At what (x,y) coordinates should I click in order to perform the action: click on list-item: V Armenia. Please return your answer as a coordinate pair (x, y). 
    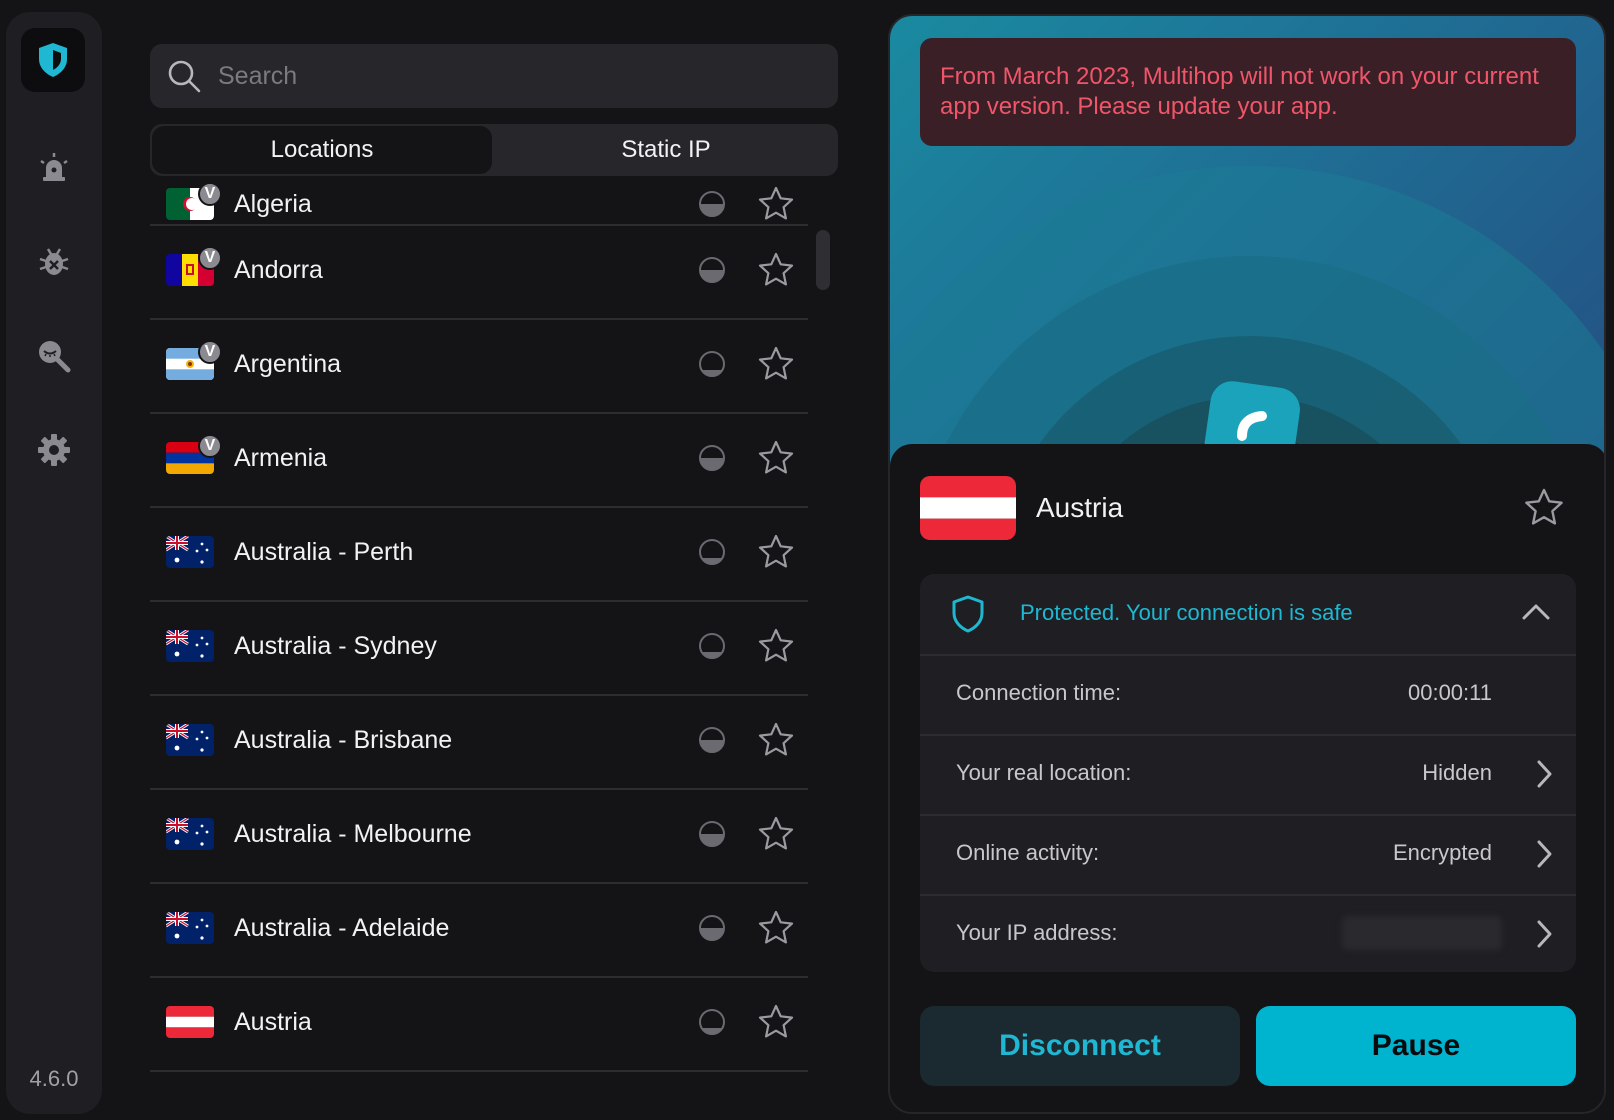
    Looking at the image, I should click on (479, 460).